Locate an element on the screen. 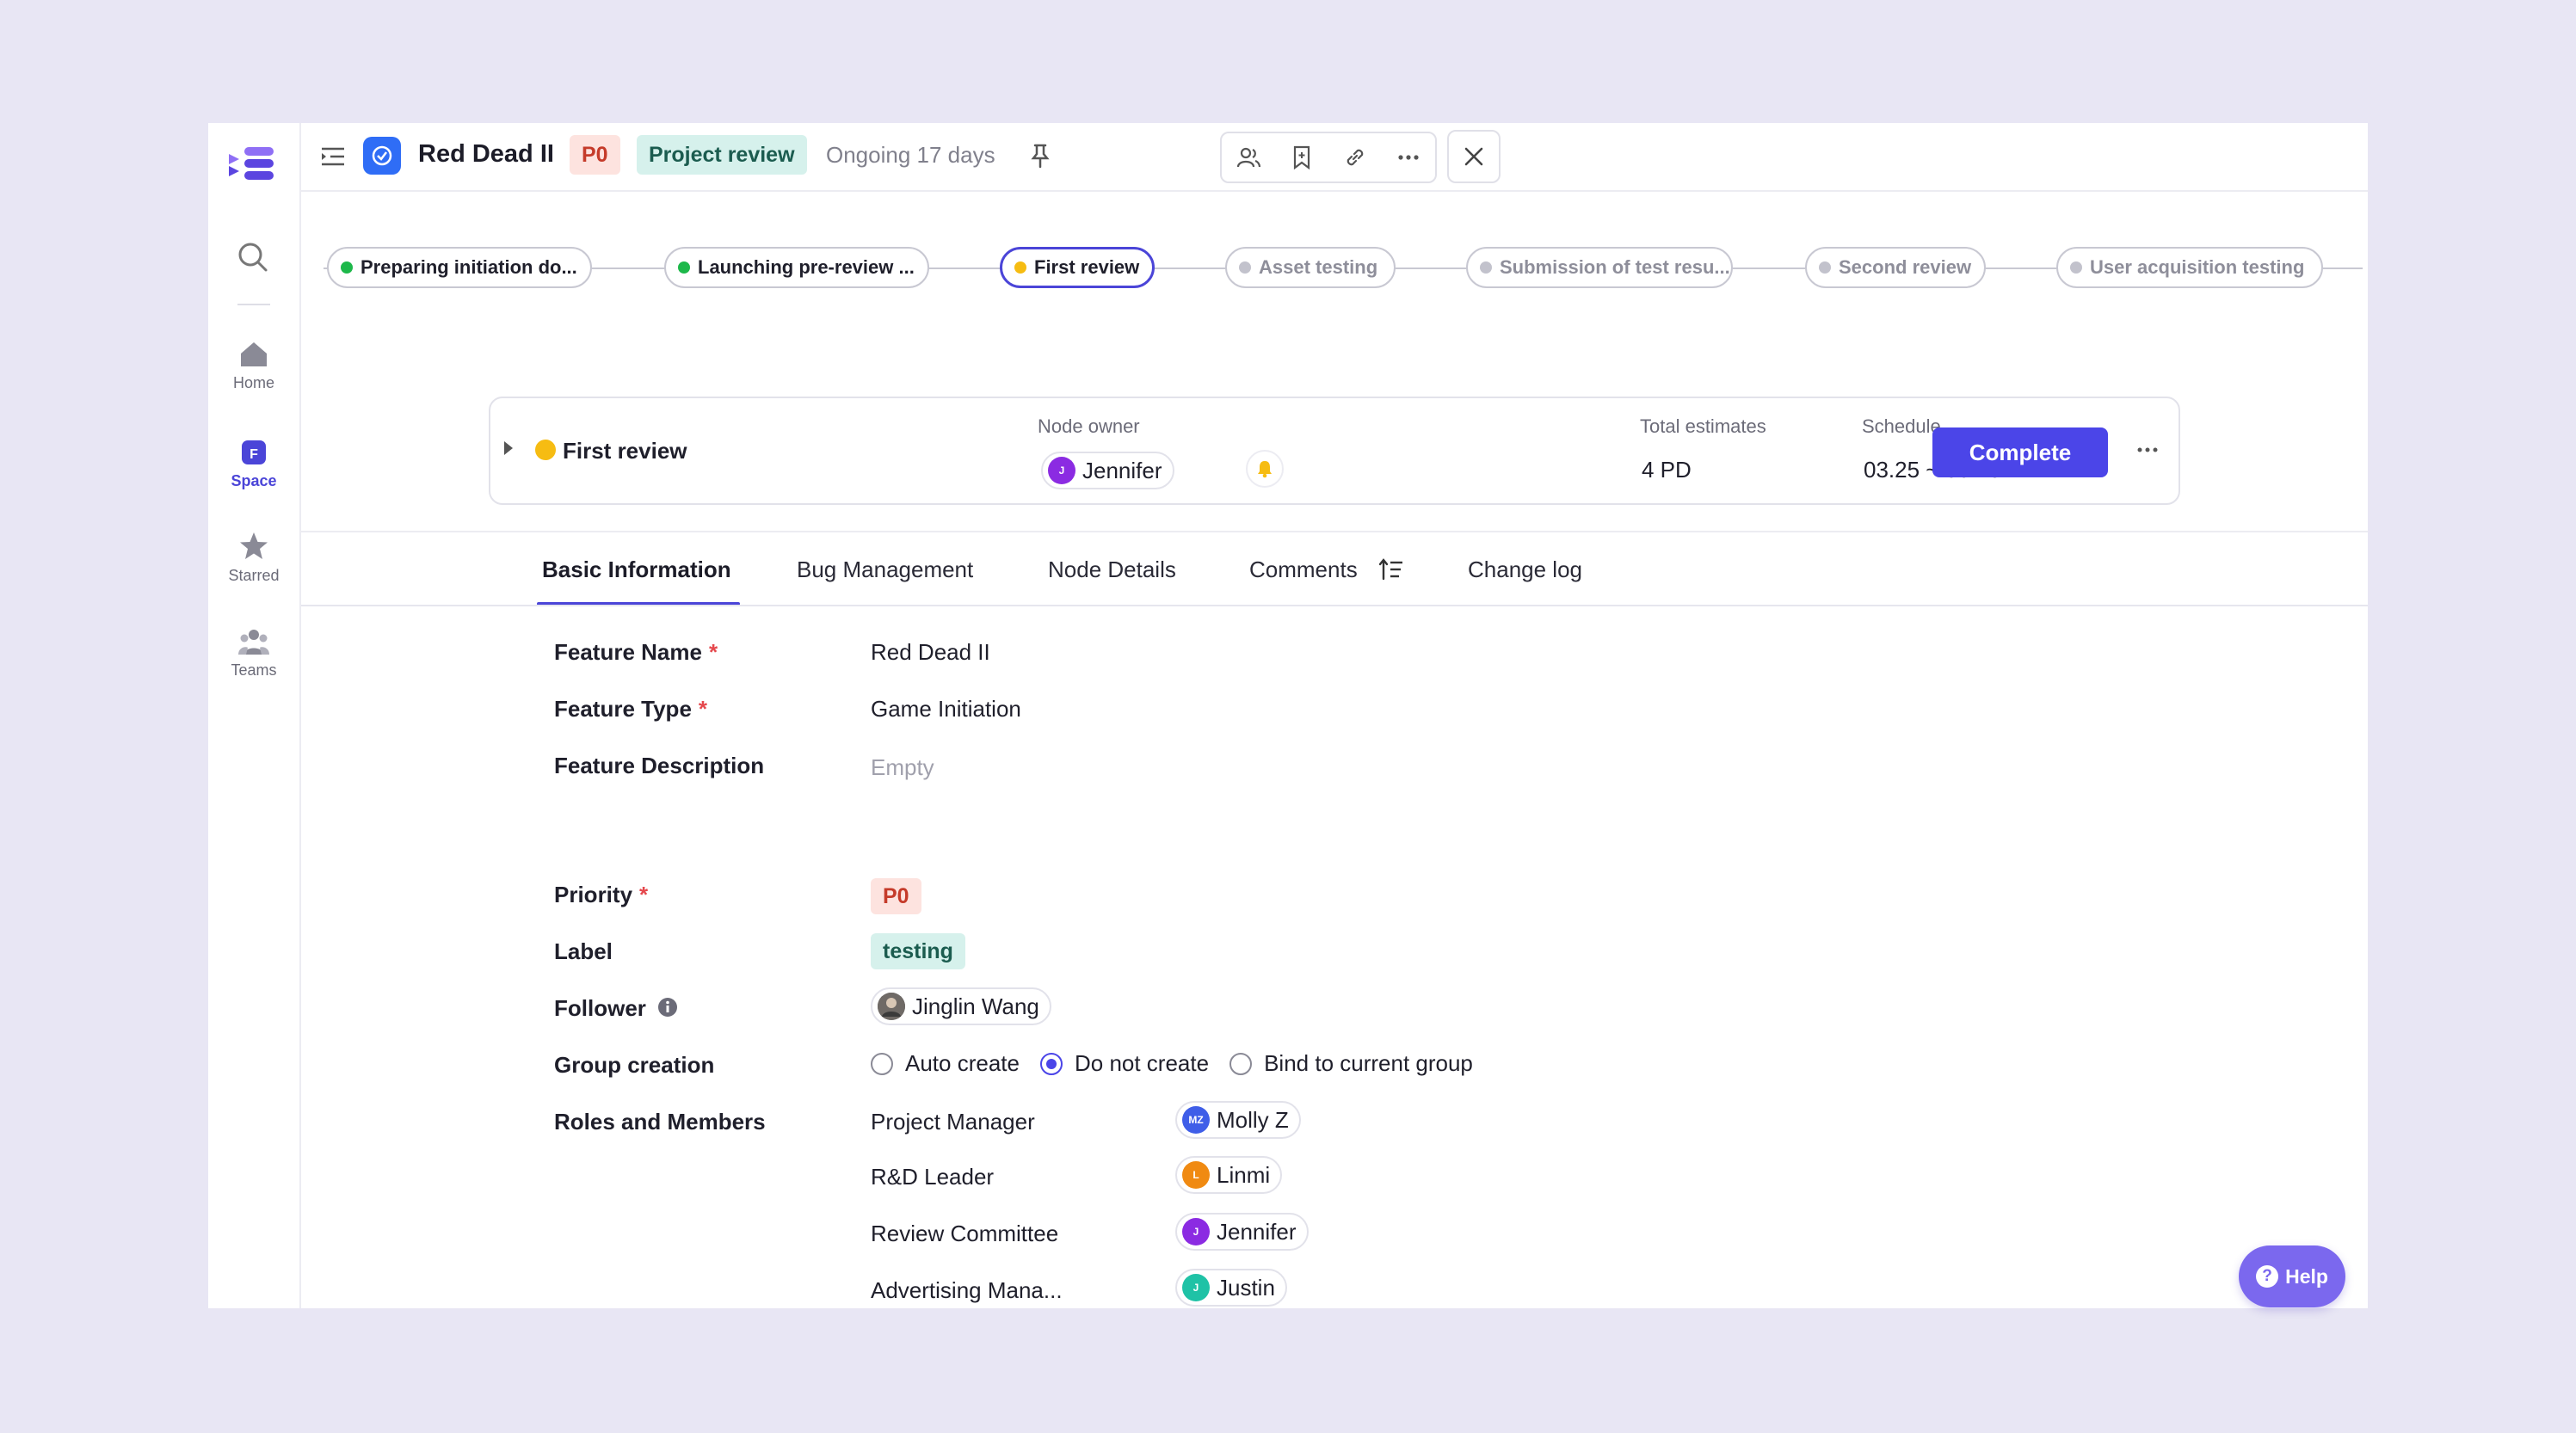 The width and height of the screenshot is (2576, 1433). priority-tag: P0 is located at coordinates (896, 896).